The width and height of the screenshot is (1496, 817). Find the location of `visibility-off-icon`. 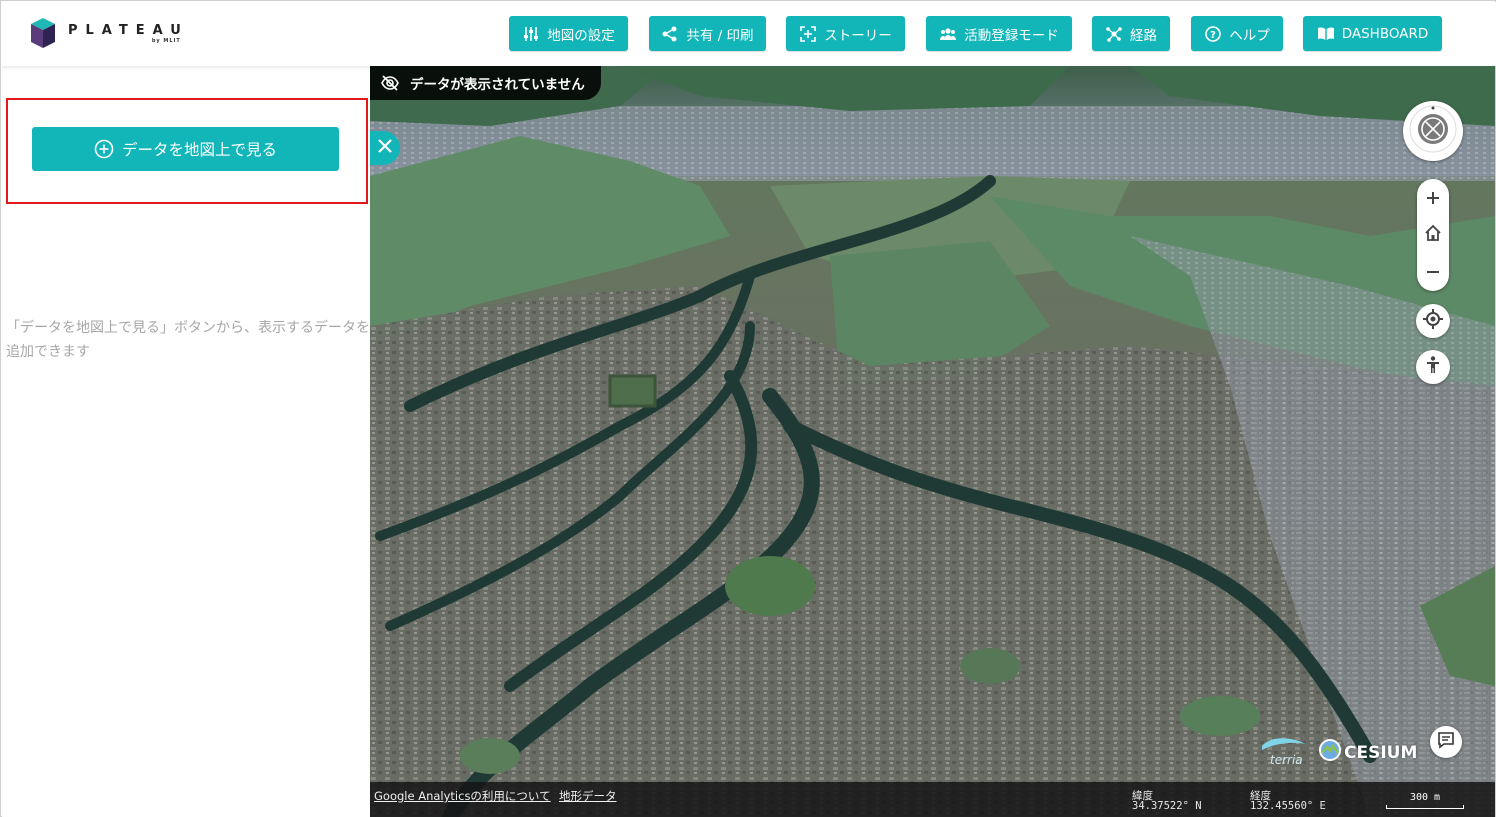

visibility-off-icon is located at coordinates (390, 83).